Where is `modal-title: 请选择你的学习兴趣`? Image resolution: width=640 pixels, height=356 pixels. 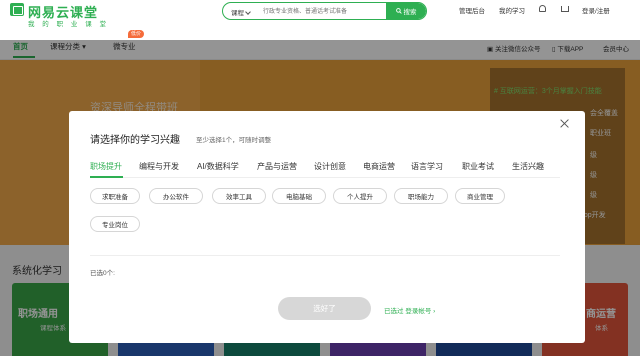
modal-title: 请选择你的学习兴趣 is located at coordinates (135, 140).